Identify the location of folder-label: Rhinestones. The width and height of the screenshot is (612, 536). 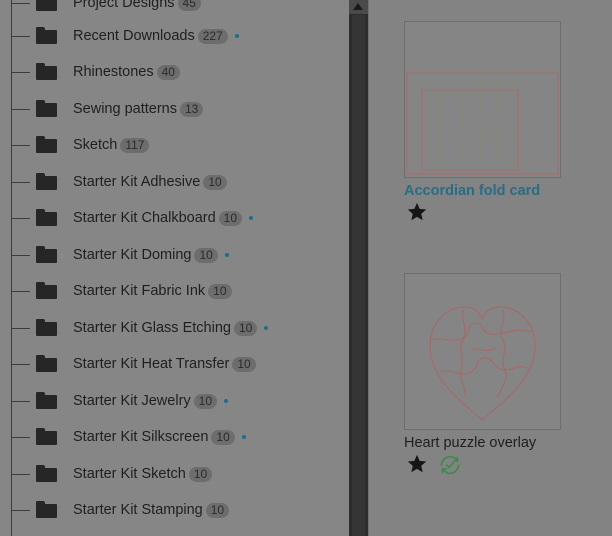
(113, 72).